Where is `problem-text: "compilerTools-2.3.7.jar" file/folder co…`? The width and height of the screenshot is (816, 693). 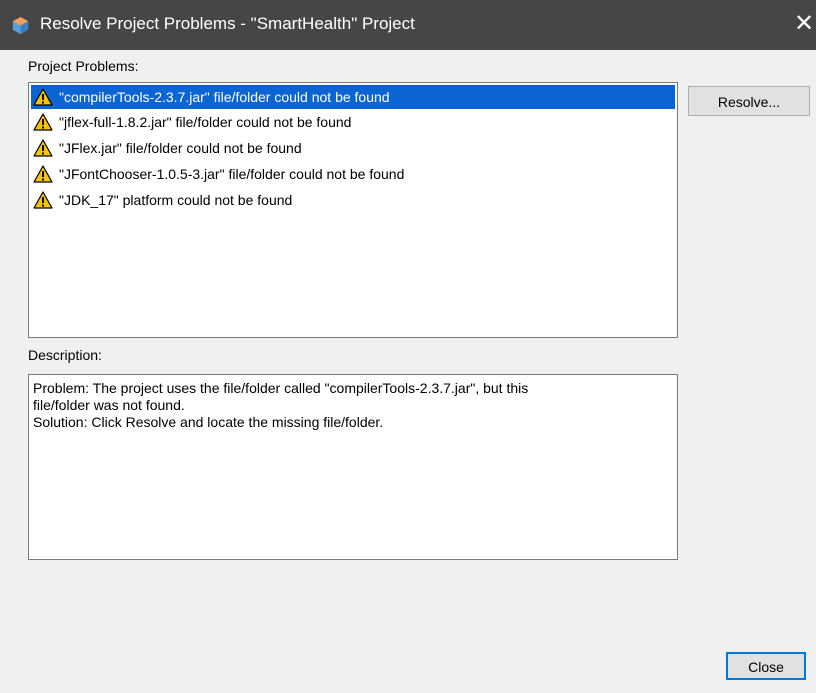 problem-text: "compilerTools-2.3.7.jar" file/folder co… is located at coordinates (224, 97).